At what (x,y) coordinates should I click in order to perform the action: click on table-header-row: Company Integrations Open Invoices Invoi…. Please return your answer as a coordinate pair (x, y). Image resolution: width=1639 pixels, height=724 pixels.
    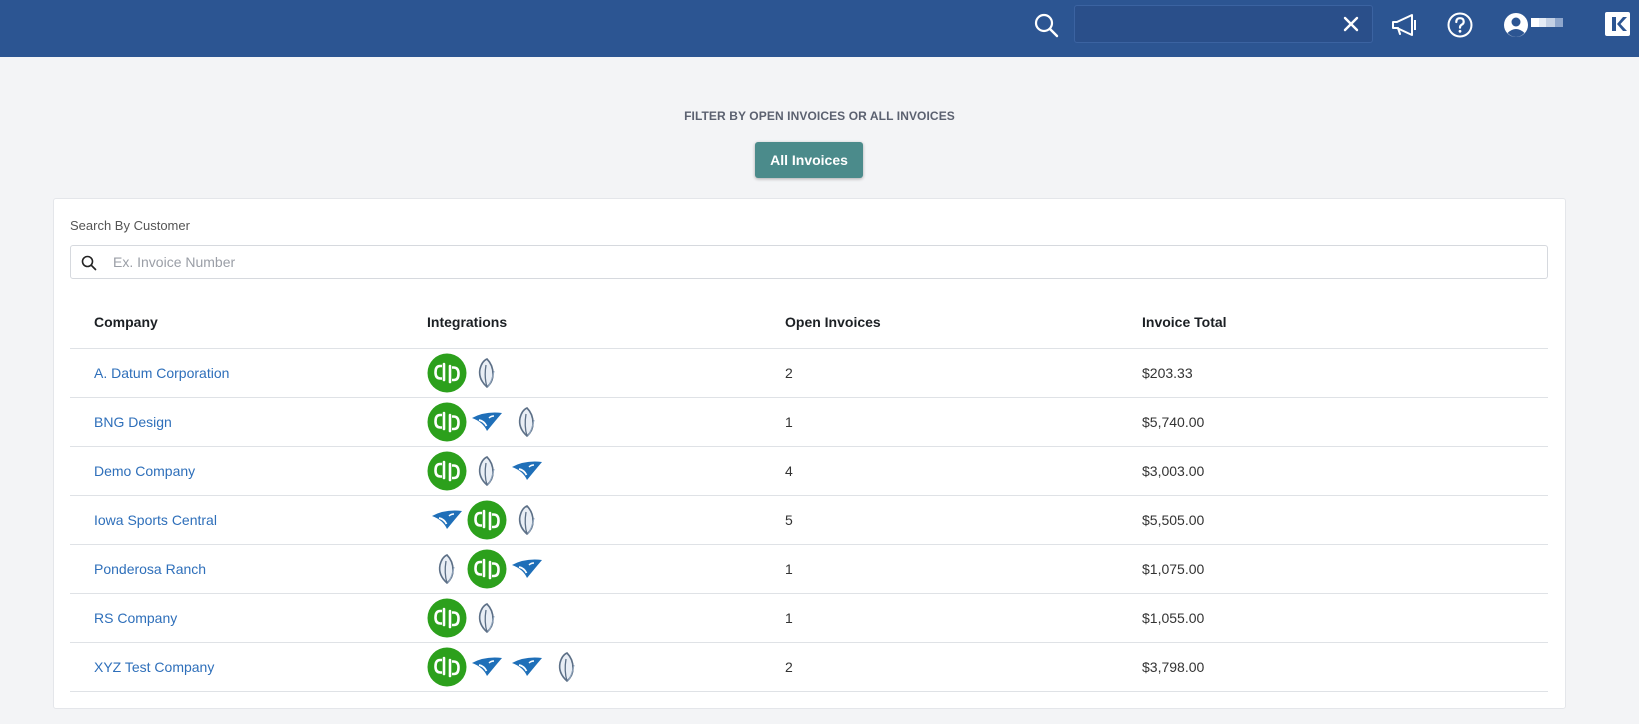
    Looking at the image, I should click on (809, 323).